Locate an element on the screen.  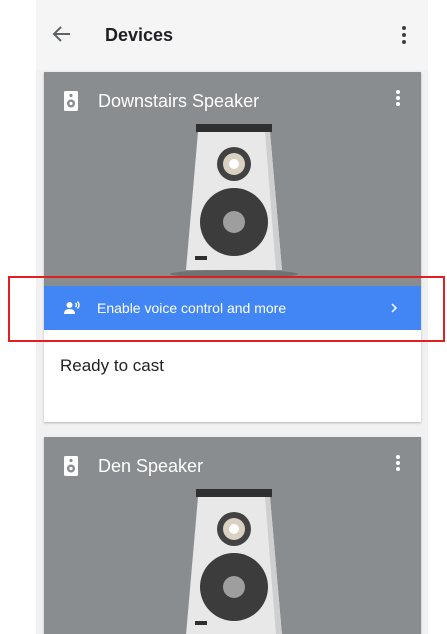
device-status: Ready to cast is located at coordinates (112, 365).